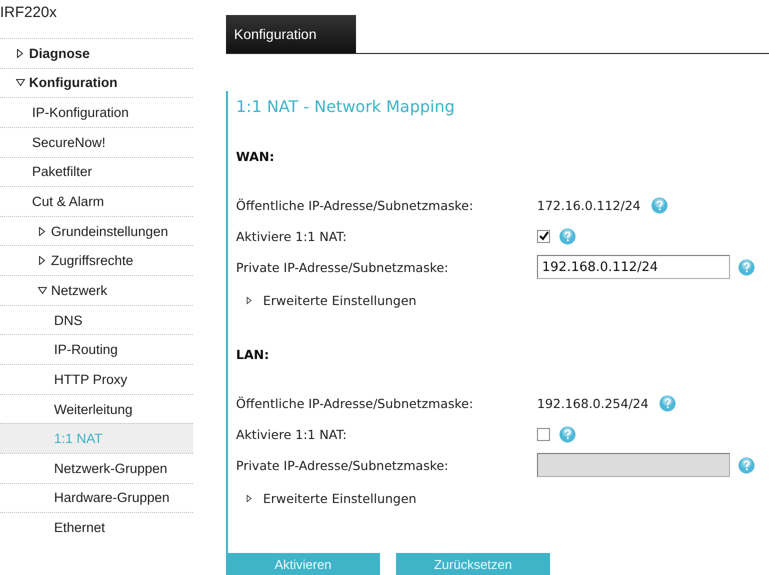 Image resolution: width=769 pixels, height=575 pixels. Describe the element at coordinates (253, 354) in the screenshot. I see `section-heading: LAN:` at that location.